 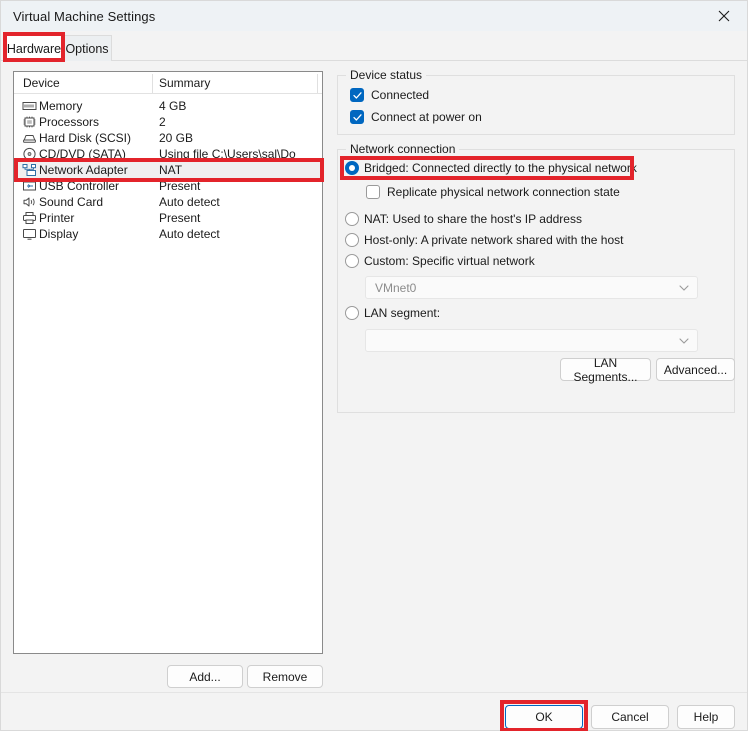 I want to click on radio-host-only-box, so click(x=352, y=240).